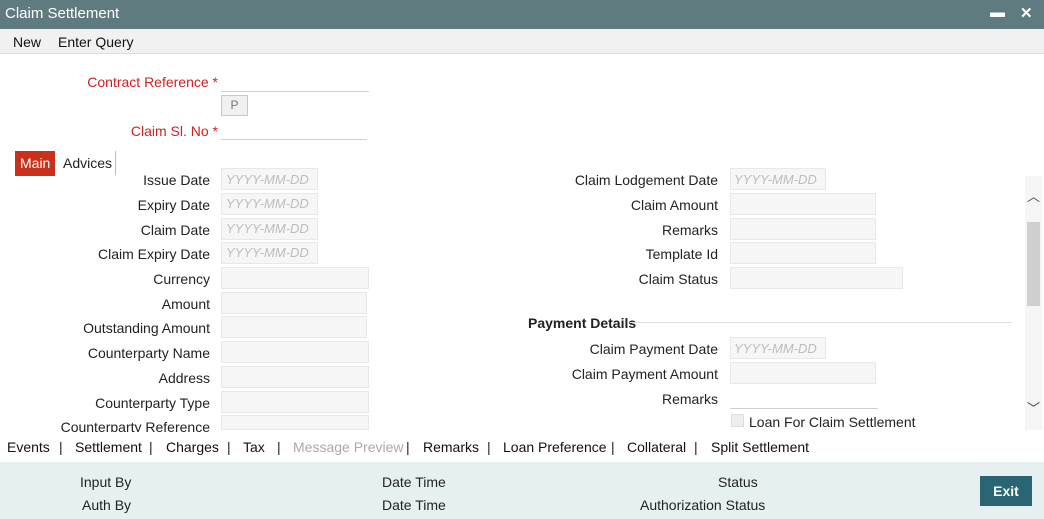 This screenshot has width=1044, height=519. What do you see at coordinates (582, 323) in the screenshot?
I see `payment-details-title: Payment Details` at bounding box center [582, 323].